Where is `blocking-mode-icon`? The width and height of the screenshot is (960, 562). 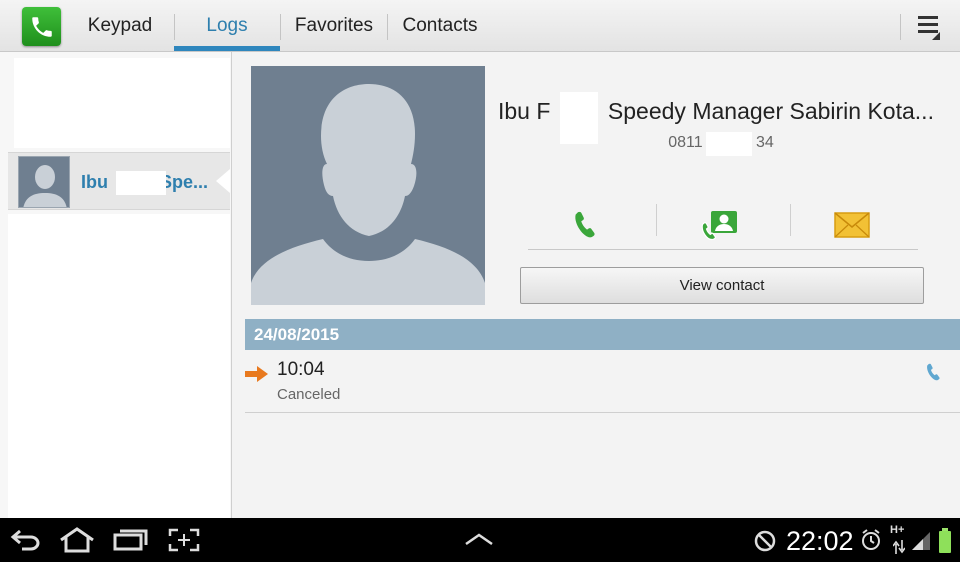 blocking-mode-icon is located at coordinates (765, 543).